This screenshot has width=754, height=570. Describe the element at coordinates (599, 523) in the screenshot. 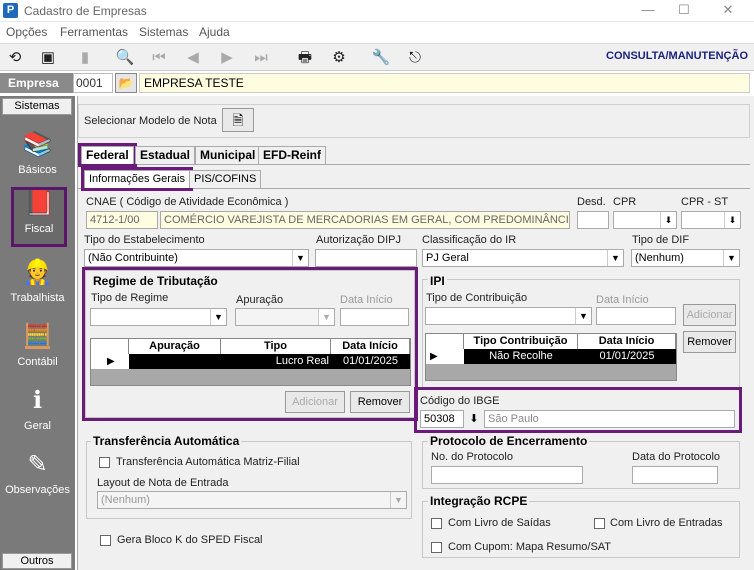

I see `rcpe-entradas-checkbox` at that location.